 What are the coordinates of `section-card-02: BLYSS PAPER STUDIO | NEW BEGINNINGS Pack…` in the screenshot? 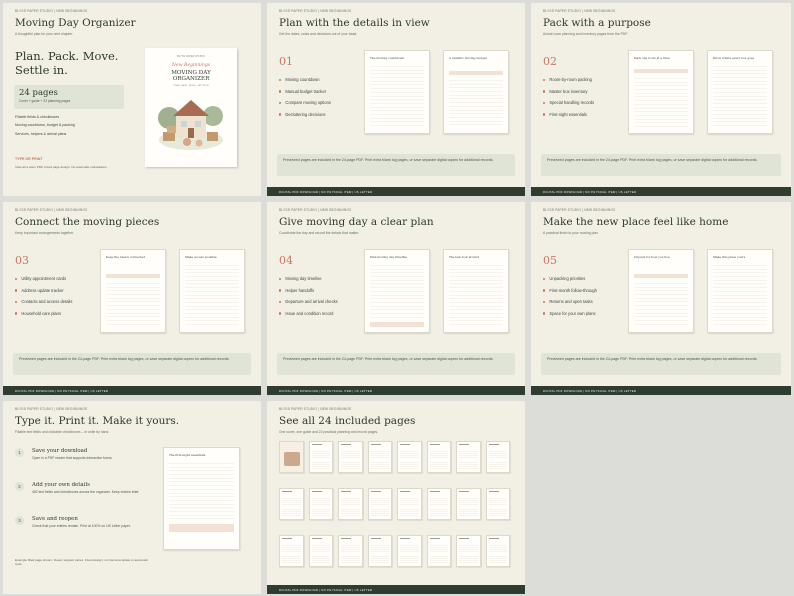 It's located at (661, 99).